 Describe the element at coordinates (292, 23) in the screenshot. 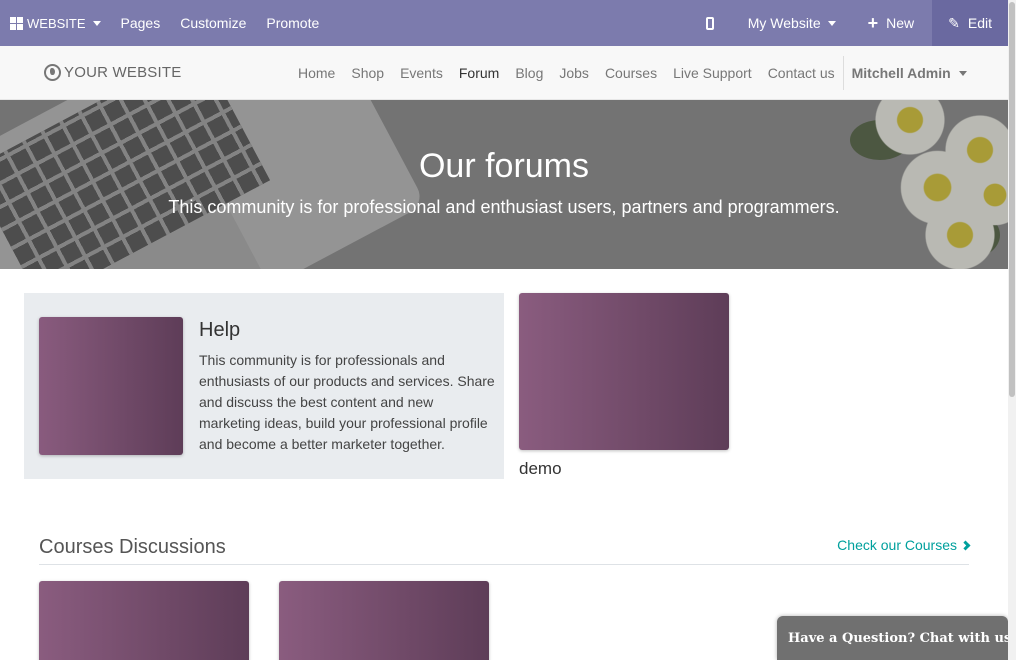

I see `menu-promote: Promote` at that location.